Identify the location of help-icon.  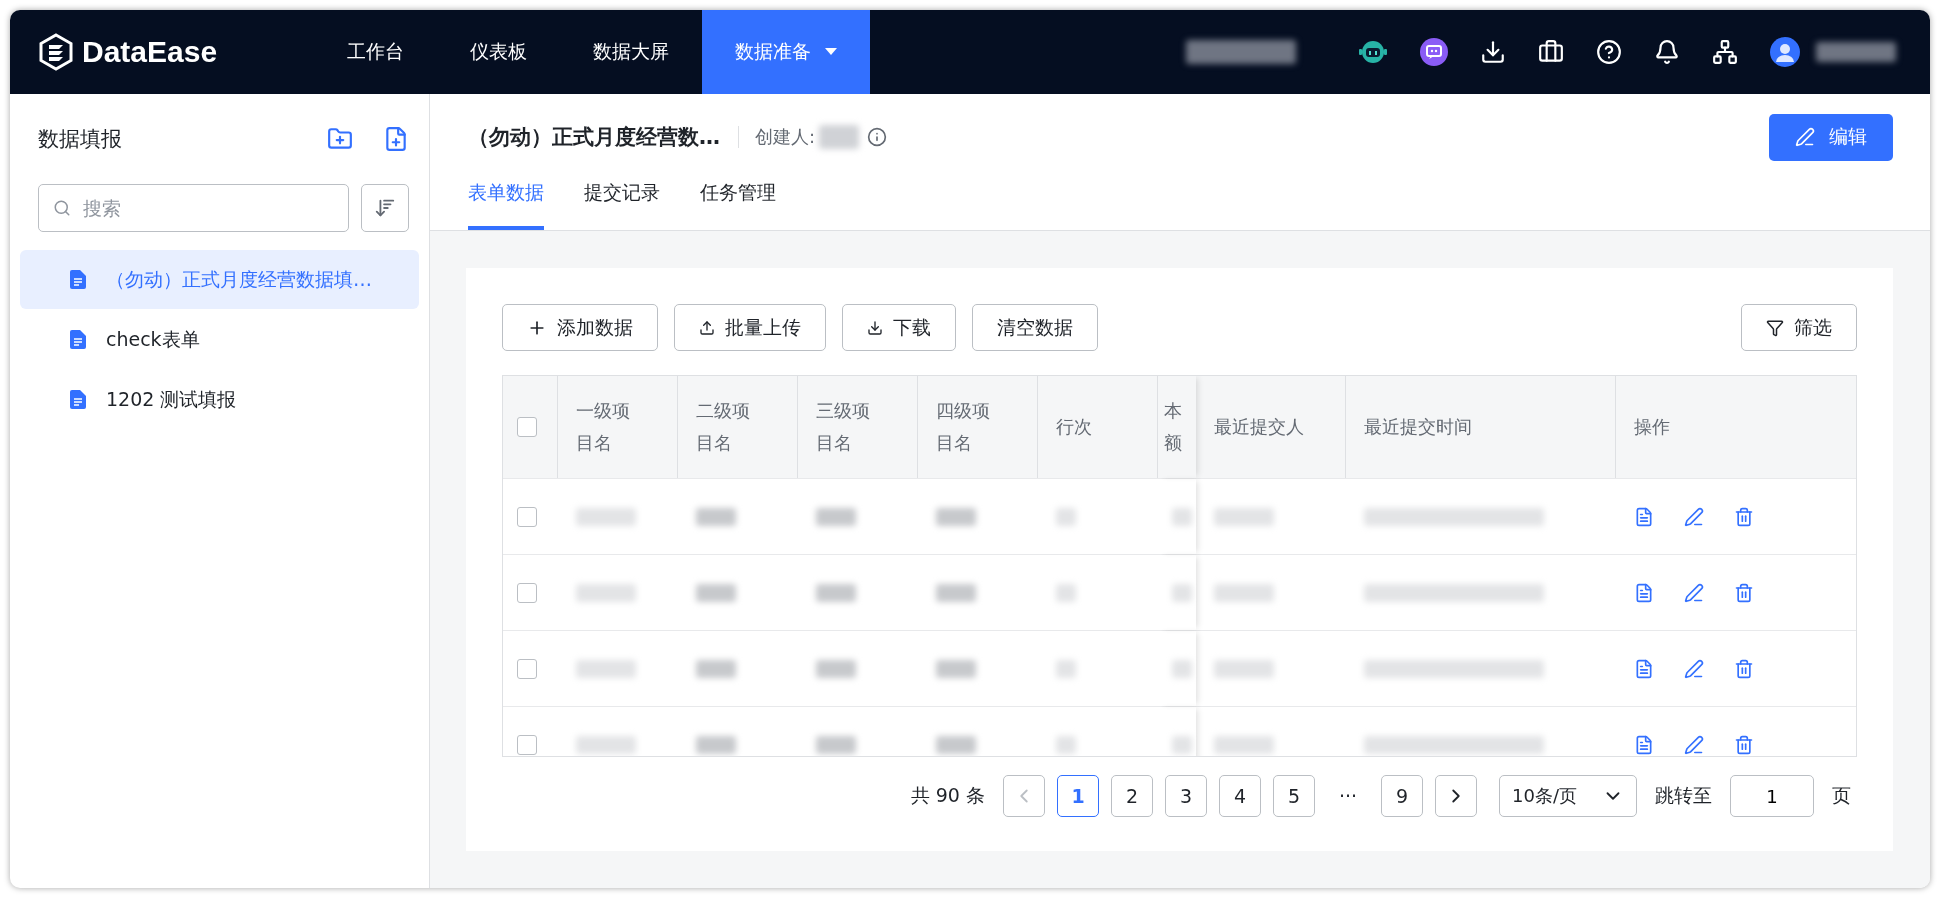
(1609, 52).